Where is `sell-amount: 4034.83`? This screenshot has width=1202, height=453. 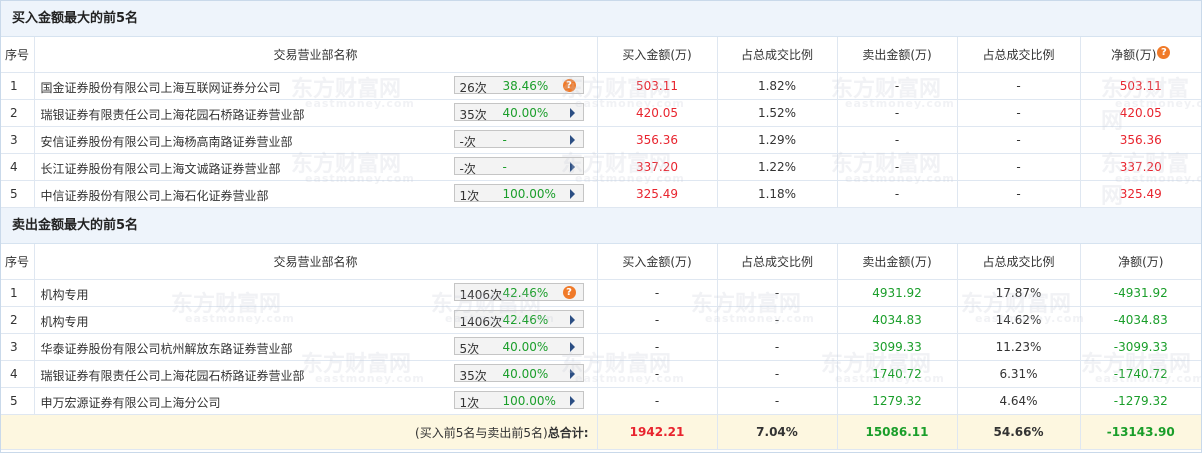 sell-amount: 4034.83 is located at coordinates (897, 320).